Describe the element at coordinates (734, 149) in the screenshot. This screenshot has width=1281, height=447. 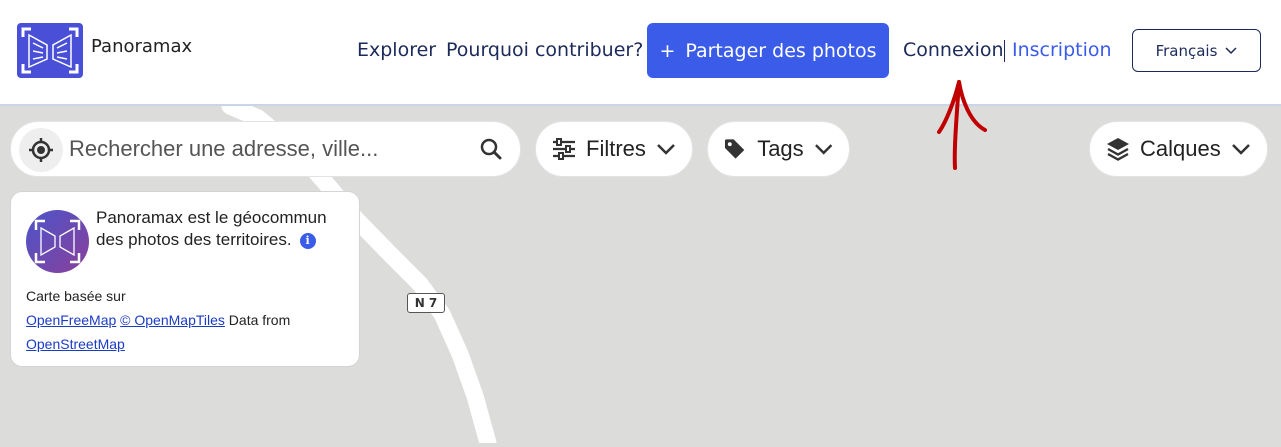
I see `tag-icon` at that location.